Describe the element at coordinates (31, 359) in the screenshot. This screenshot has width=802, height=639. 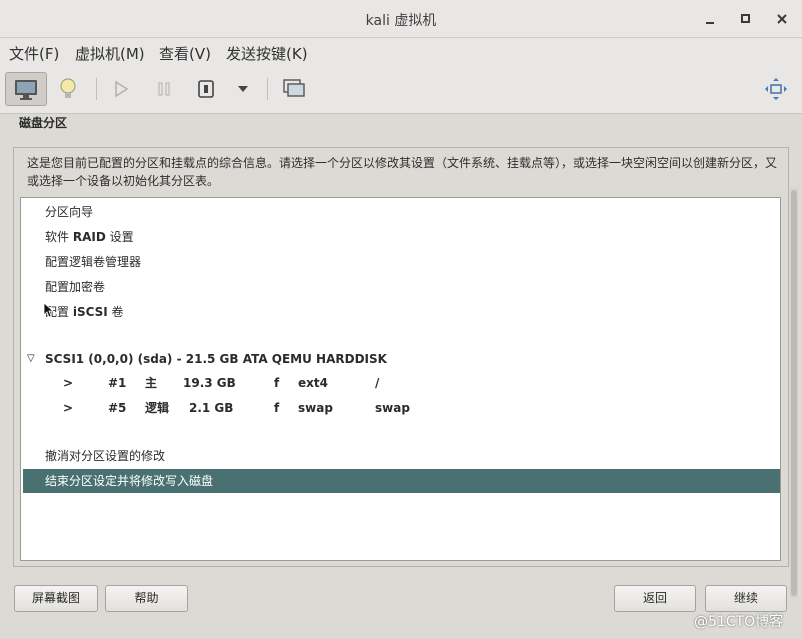
I see `collapse-arrow-icon: ▽` at that location.